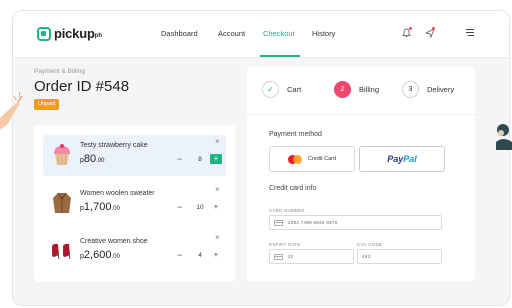 The height and width of the screenshot is (308, 512). I want to click on nav-dashboard: Dashboard, so click(179, 33).